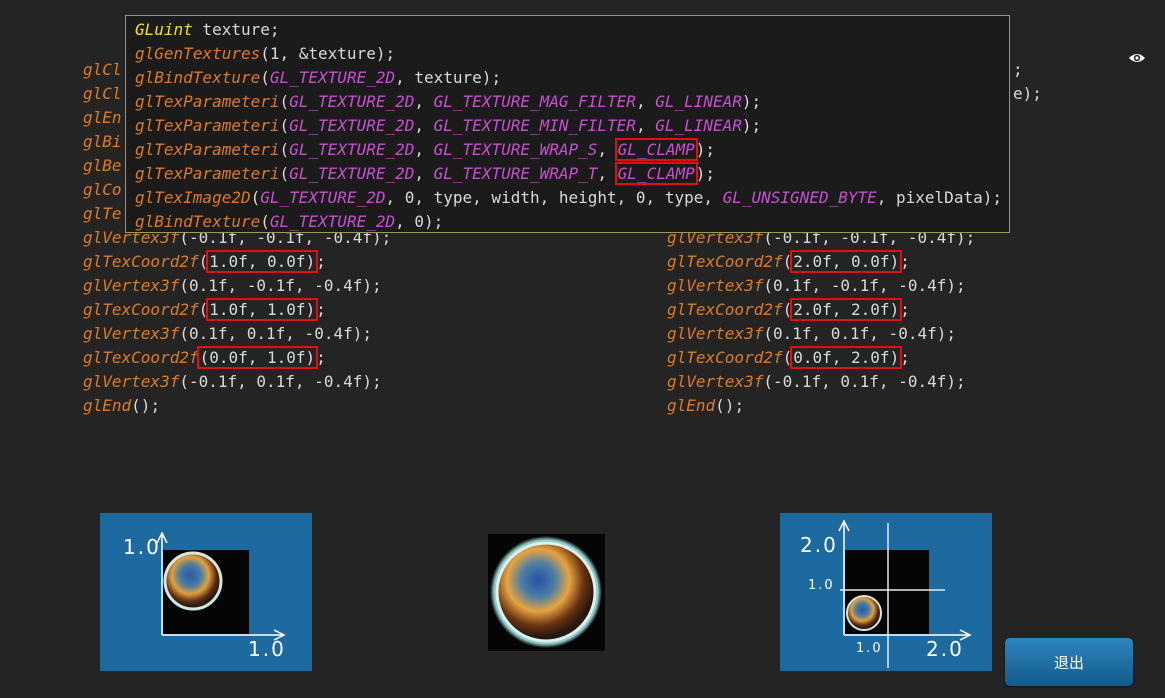 This screenshot has width=1165, height=698. Describe the element at coordinates (1137, 58) in the screenshot. I see `eye-icon` at that location.